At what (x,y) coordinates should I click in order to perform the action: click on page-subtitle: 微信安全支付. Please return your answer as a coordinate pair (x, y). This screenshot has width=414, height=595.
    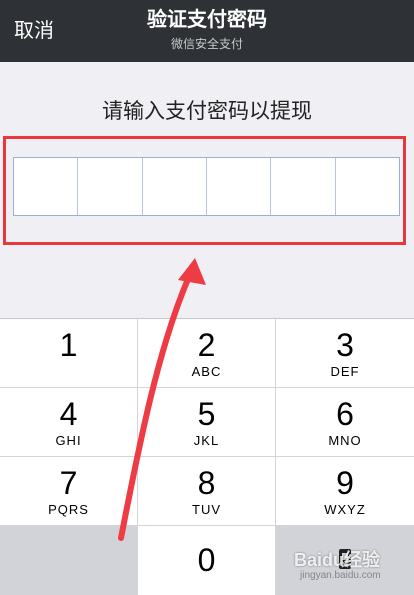
    Looking at the image, I should click on (206, 44).